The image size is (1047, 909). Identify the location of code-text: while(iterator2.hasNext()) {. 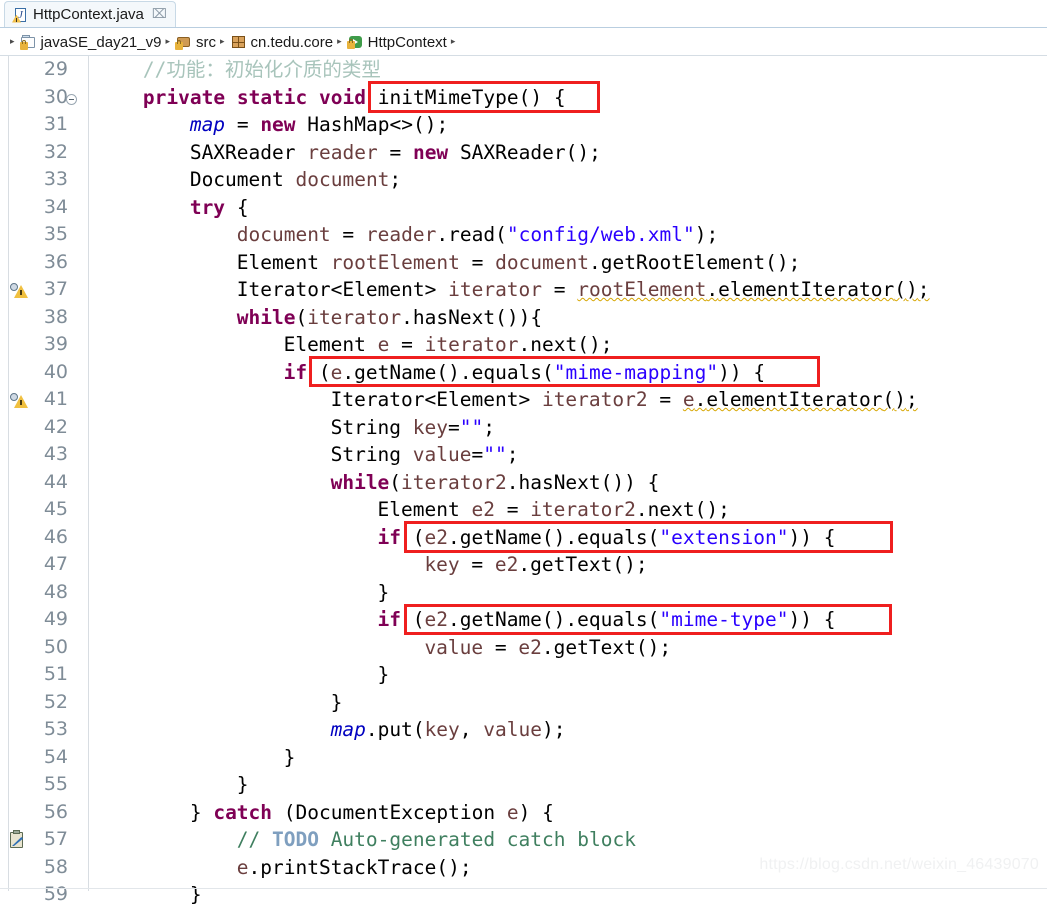
(495, 483).